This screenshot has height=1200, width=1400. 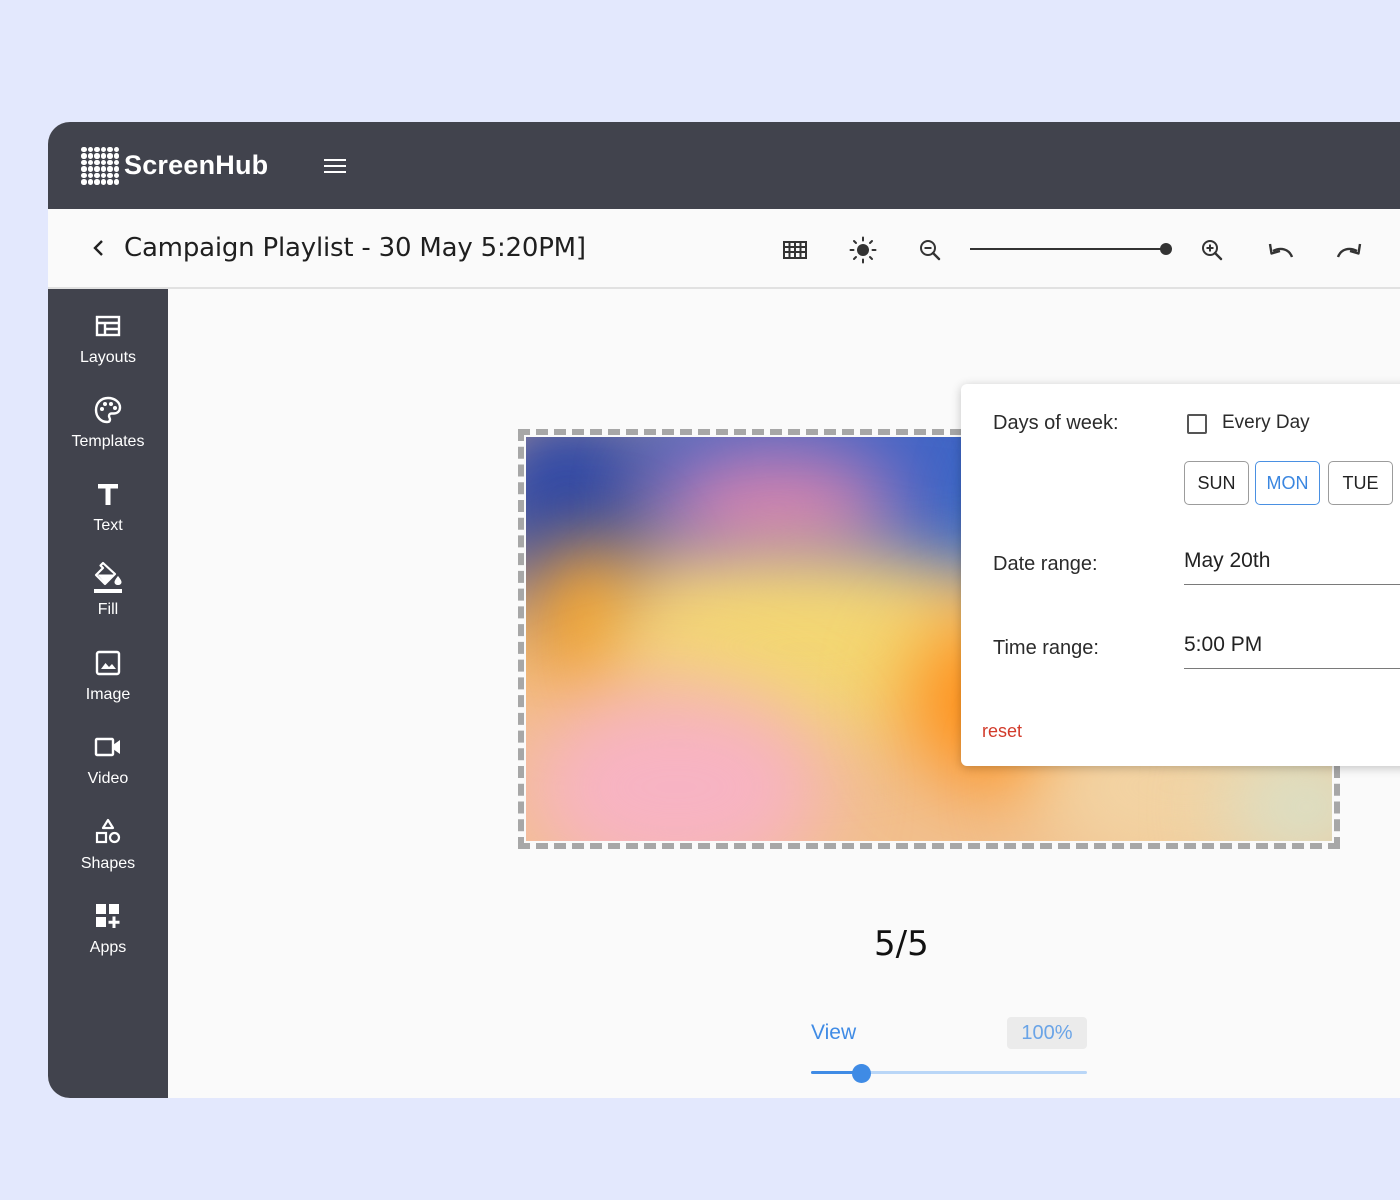 What do you see at coordinates (108, 916) in the screenshot?
I see `apps-icon` at bounding box center [108, 916].